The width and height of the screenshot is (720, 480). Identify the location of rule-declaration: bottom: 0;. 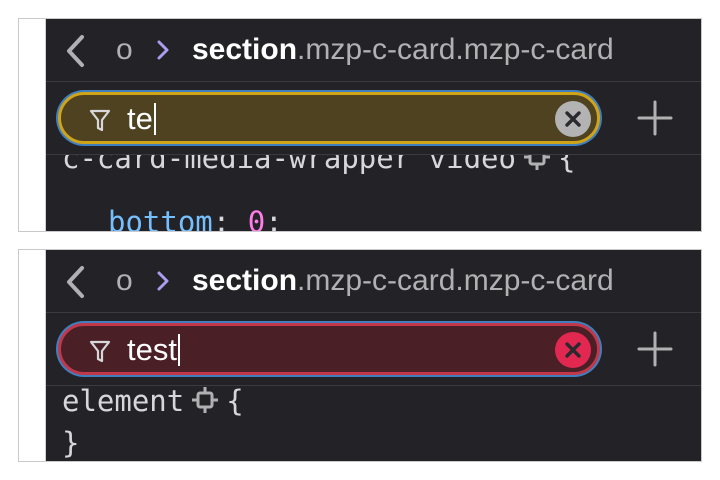
(195, 218).